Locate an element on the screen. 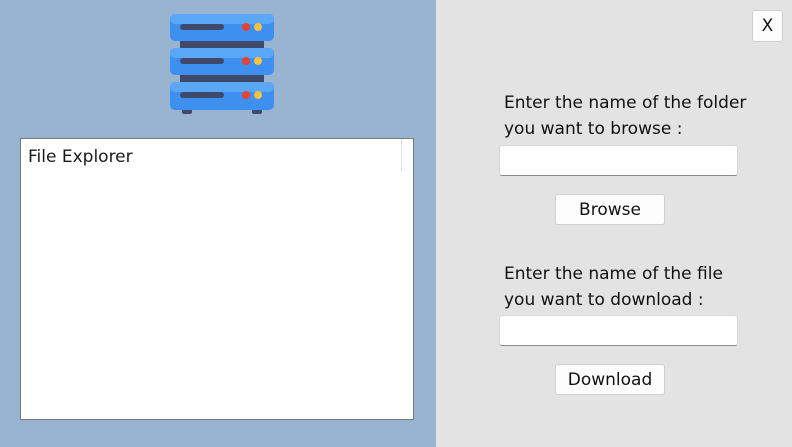 Image resolution: width=792 pixels, height=447 pixels. folder-name-input is located at coordinates (618, 160).